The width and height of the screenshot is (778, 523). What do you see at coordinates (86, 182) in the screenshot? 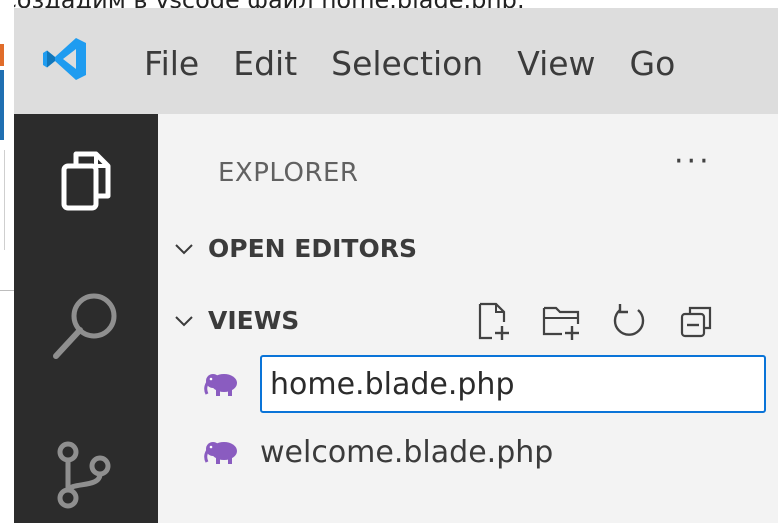
I see `explorer-icon` at bounding box center [86, 182].